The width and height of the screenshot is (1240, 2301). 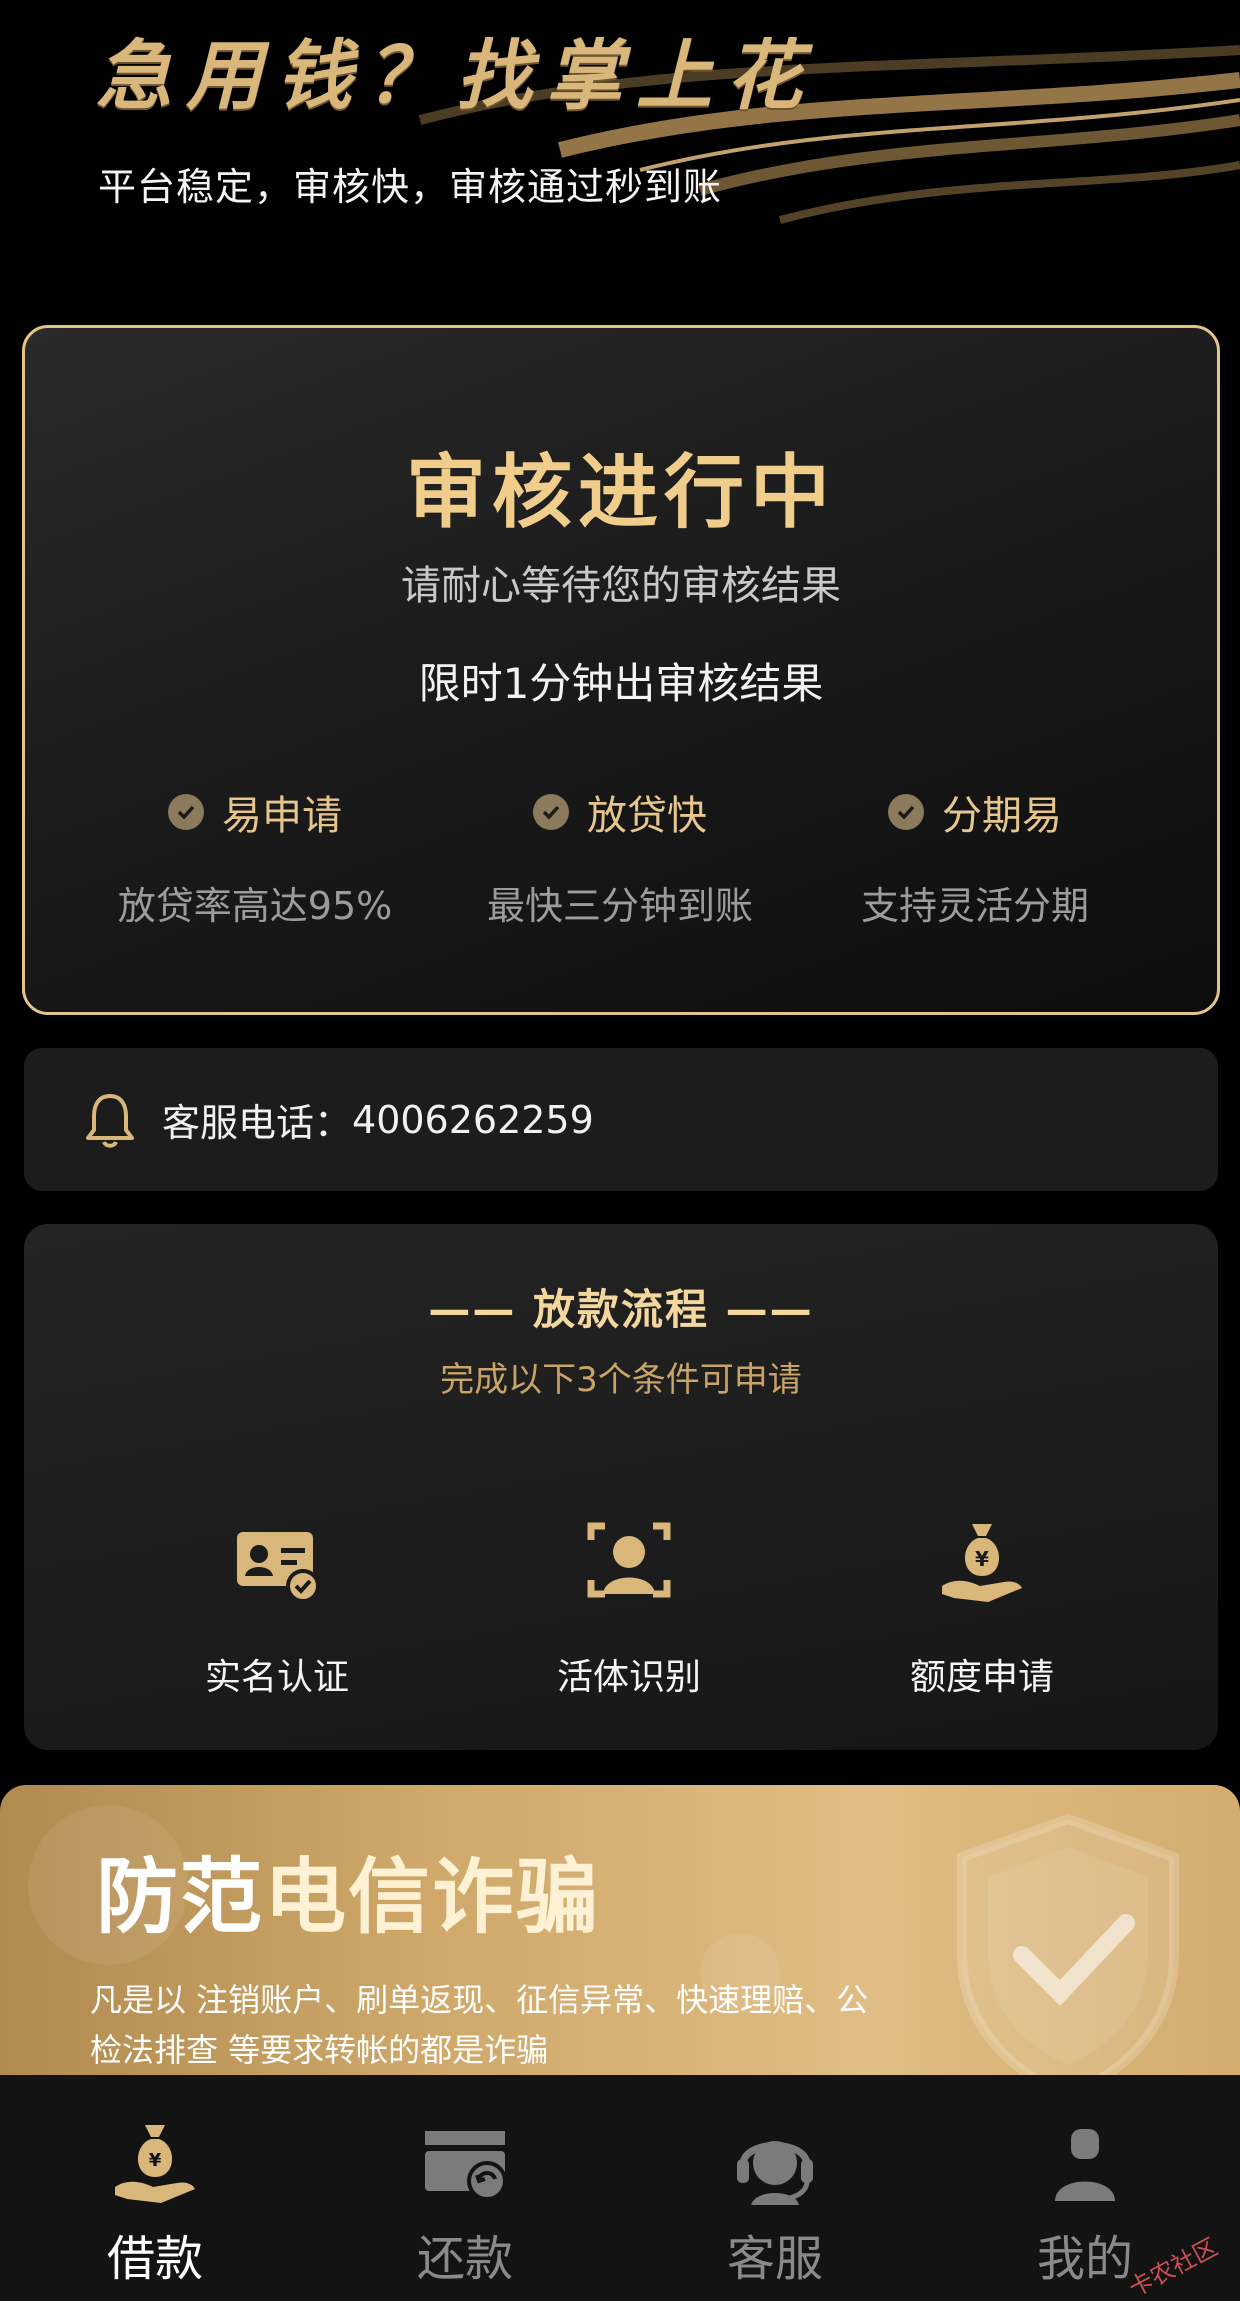 I want to click on money-bag-icon: ¥, so click(x=155, y=2164).